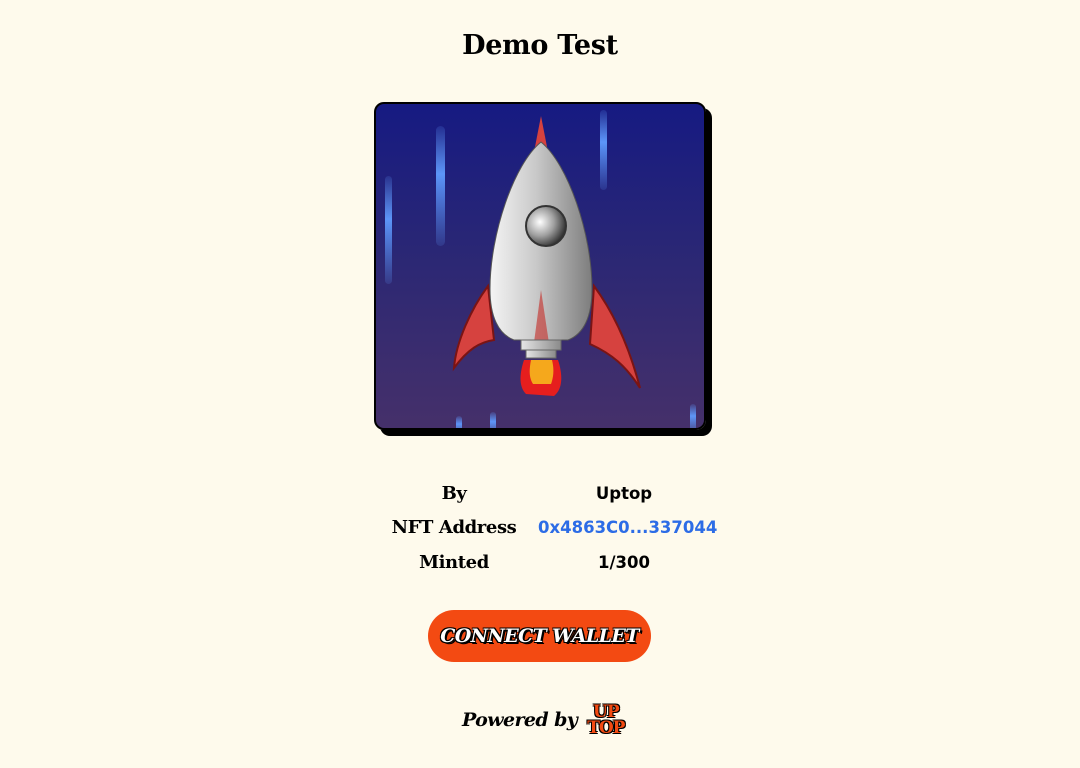 The height and width of the screenshot is (768, 1080). Describe the element at coordinates (454, 493) in the screenshot. I see `creator-label: By` at that location.